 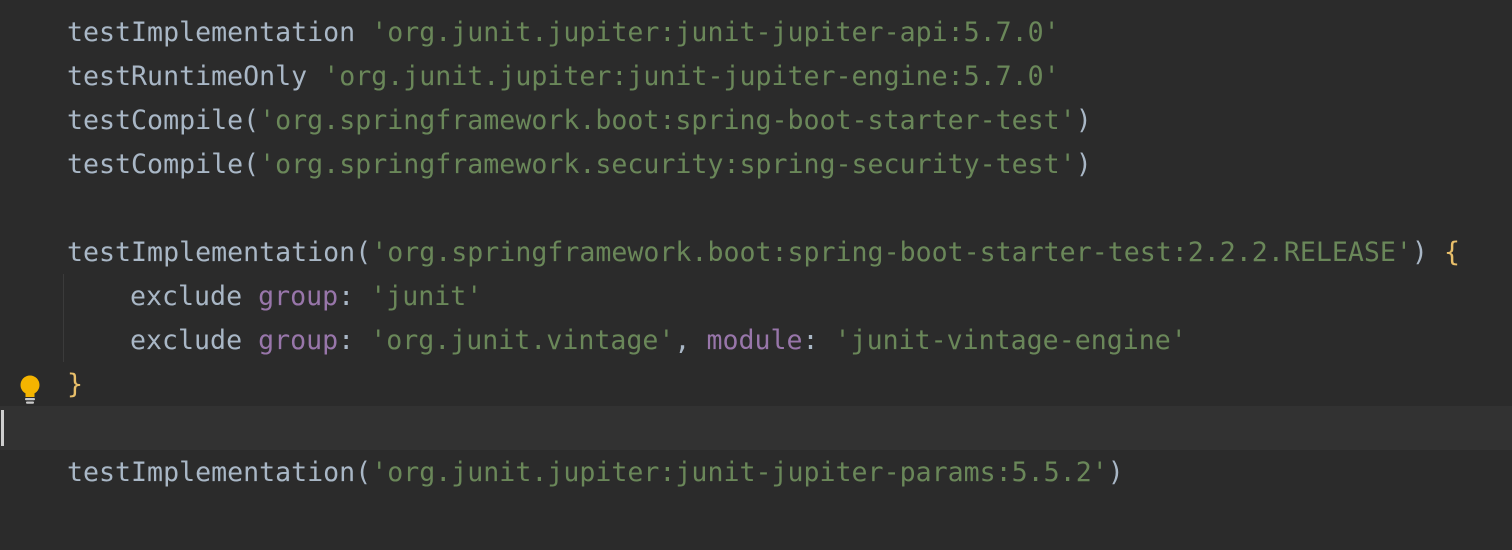 I want to click on current-line-highlight, so click(x=756, y=428).